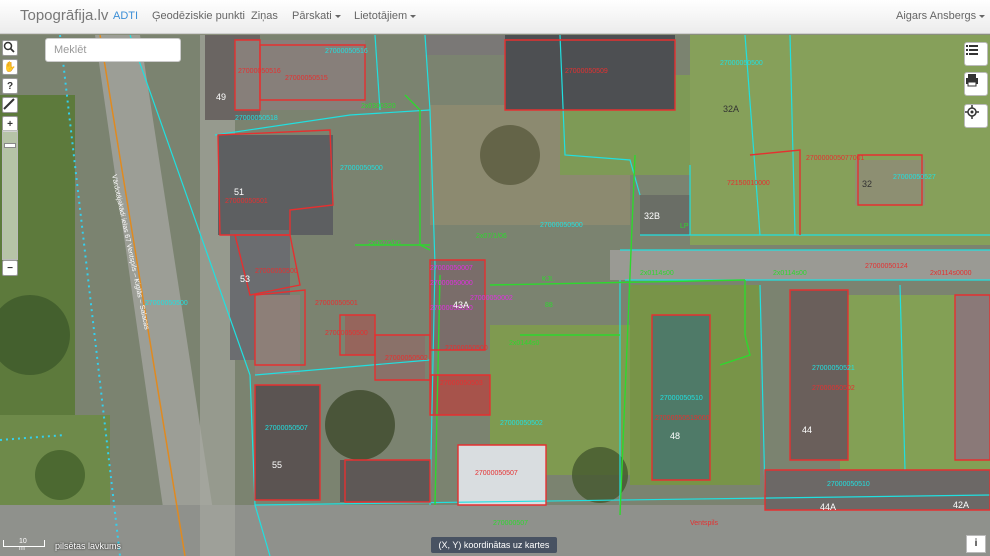 The image size is (990, 556). Describe the element at coordinates (675, 436) in the screenshot. I see `svg-text: 48` at that location.